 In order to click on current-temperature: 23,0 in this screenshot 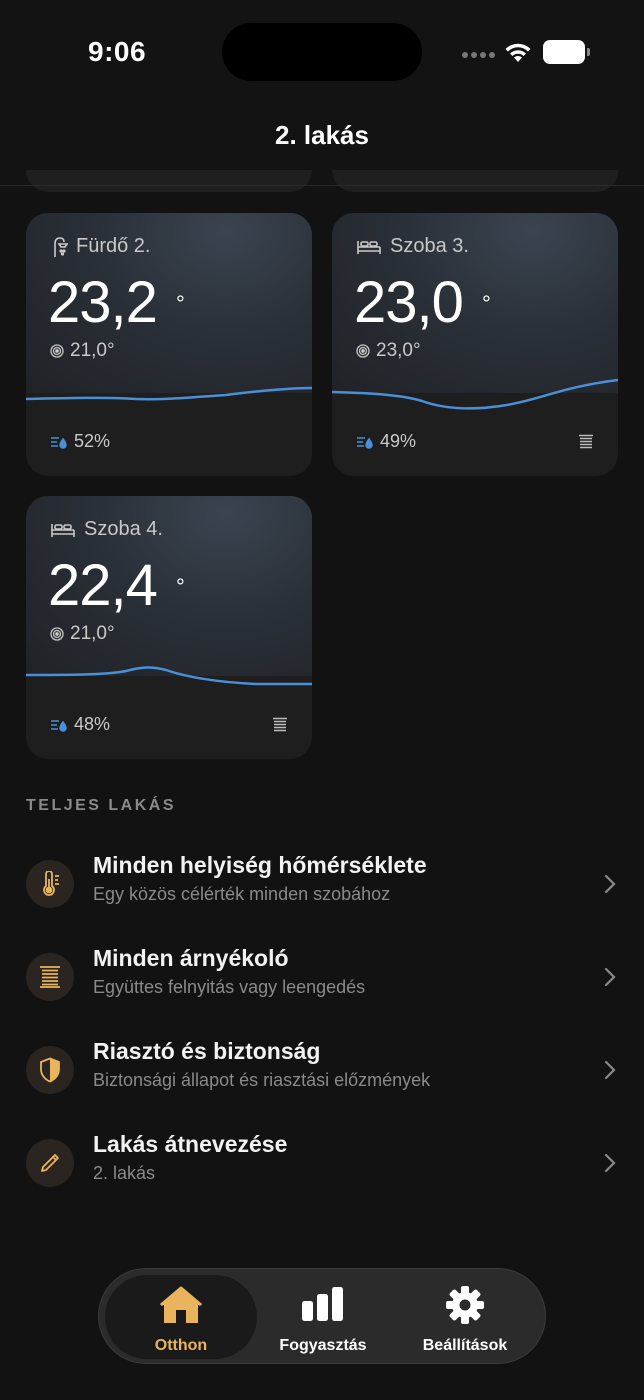, I will do `click(409, 302)`.